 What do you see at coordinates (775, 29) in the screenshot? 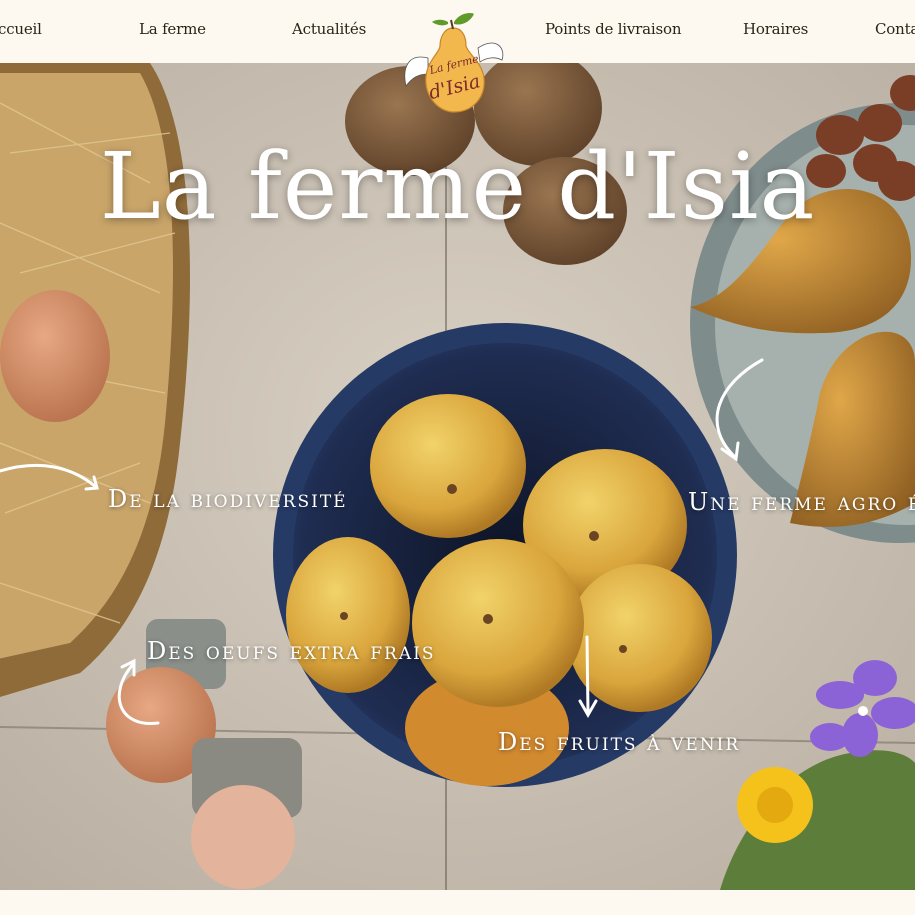
I see `nav-link-horaires: Horaires` at bounding box center [775, 29].